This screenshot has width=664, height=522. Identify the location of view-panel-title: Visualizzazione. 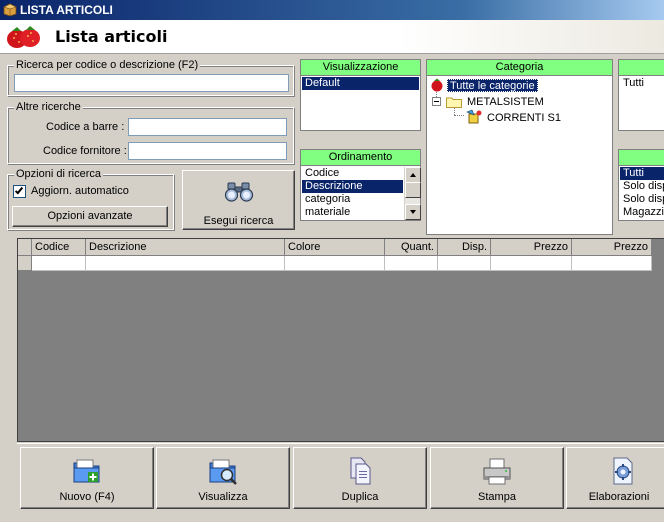
(360, 68).